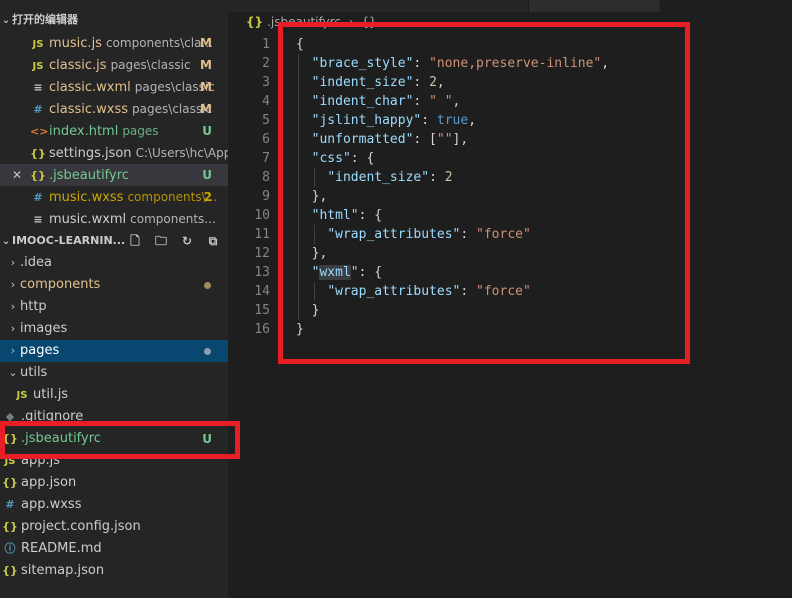  I want to click on html-file-icon: <>, so click(39, 131).